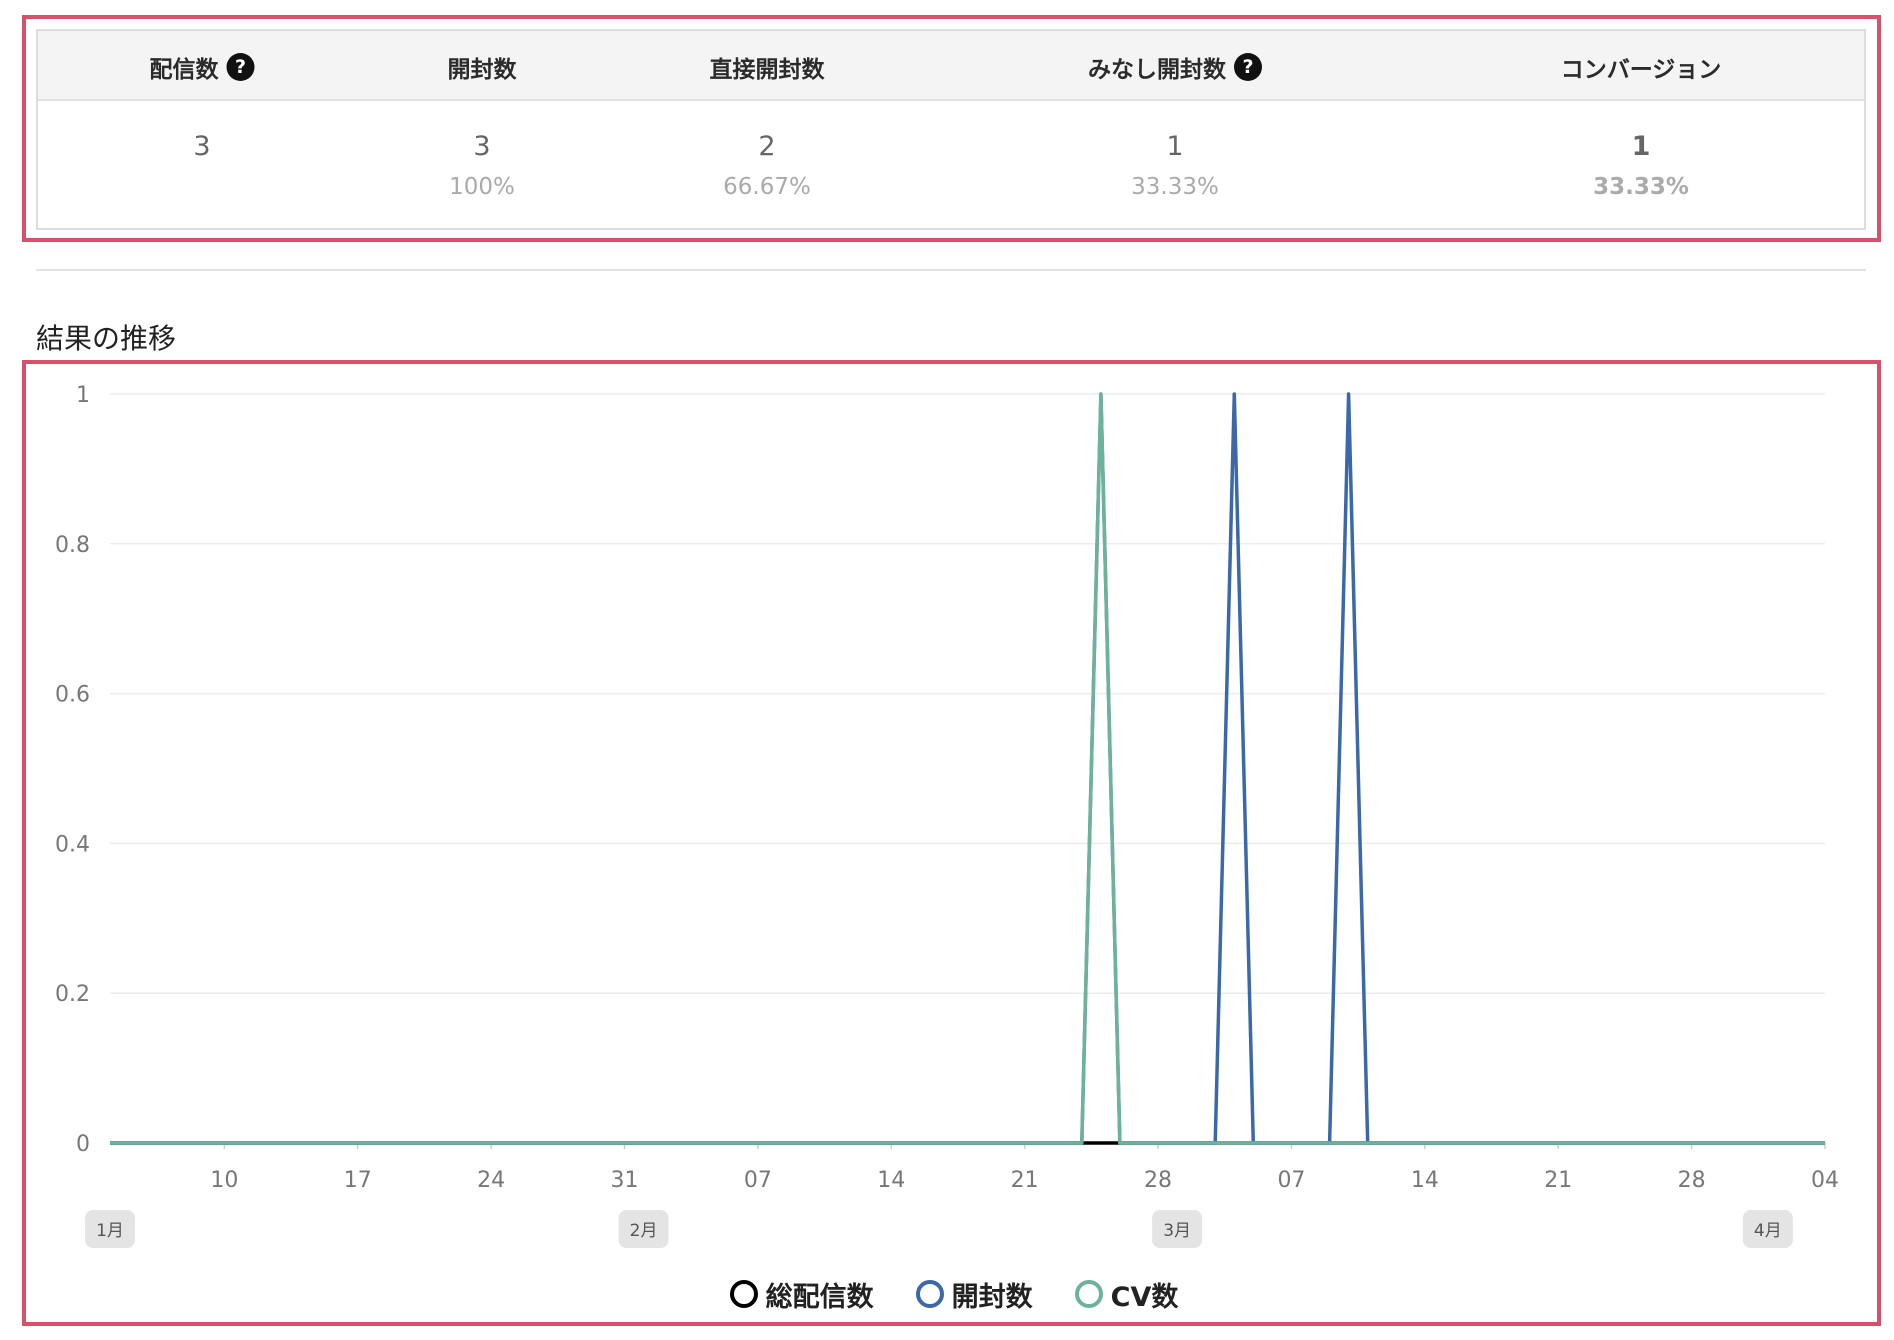  I want to click on y-tick-label: 0.4, so click(72, 844).